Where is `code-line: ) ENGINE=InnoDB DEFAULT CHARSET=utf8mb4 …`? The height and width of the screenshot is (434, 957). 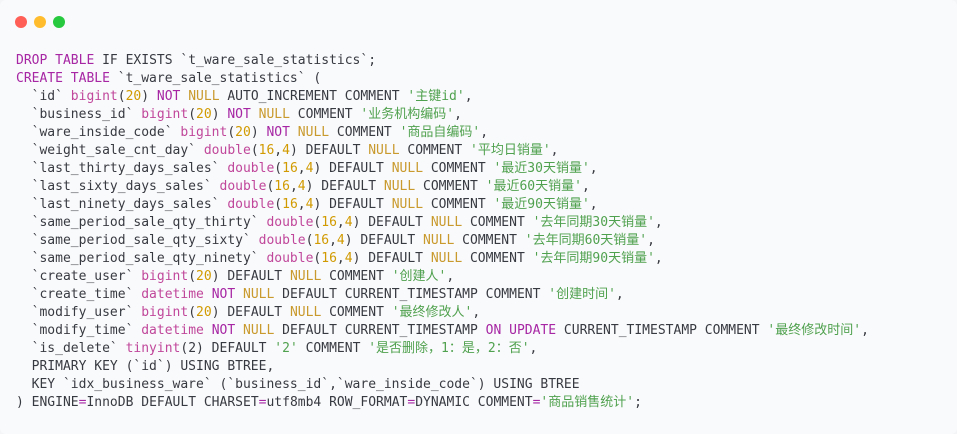
code-line: ) ENGINE=InnoDB DEFAULT CHARSET=utf8mb4 … is located at coordinates (442, 403).